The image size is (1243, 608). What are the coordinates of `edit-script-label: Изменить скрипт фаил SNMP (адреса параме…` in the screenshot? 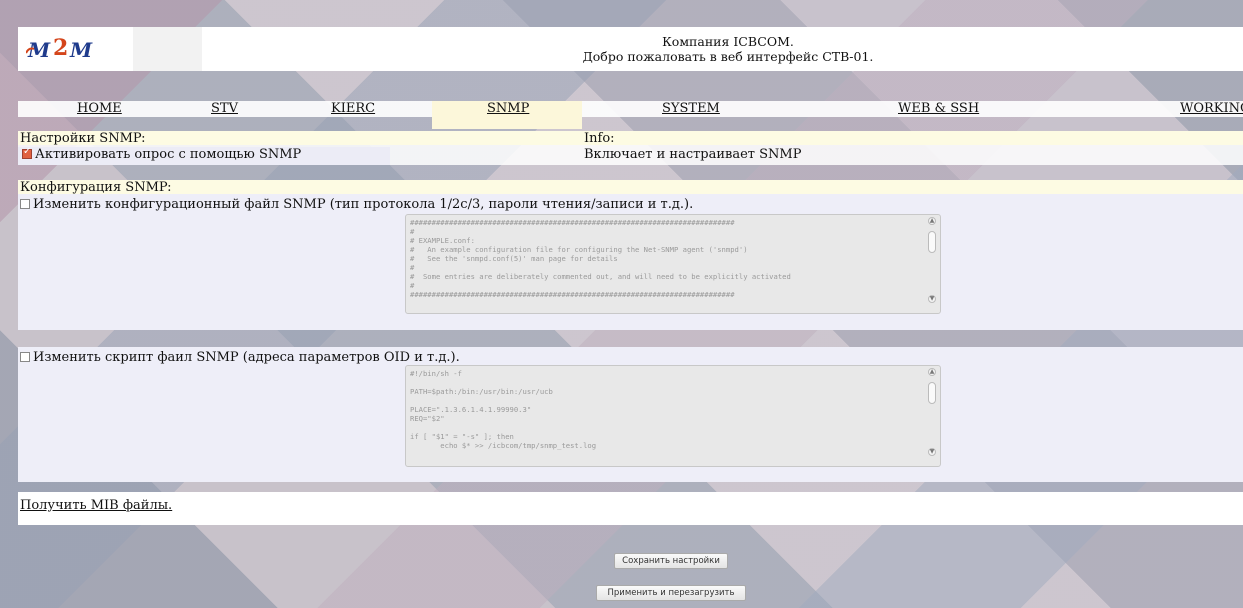 It's located at (246, 357).